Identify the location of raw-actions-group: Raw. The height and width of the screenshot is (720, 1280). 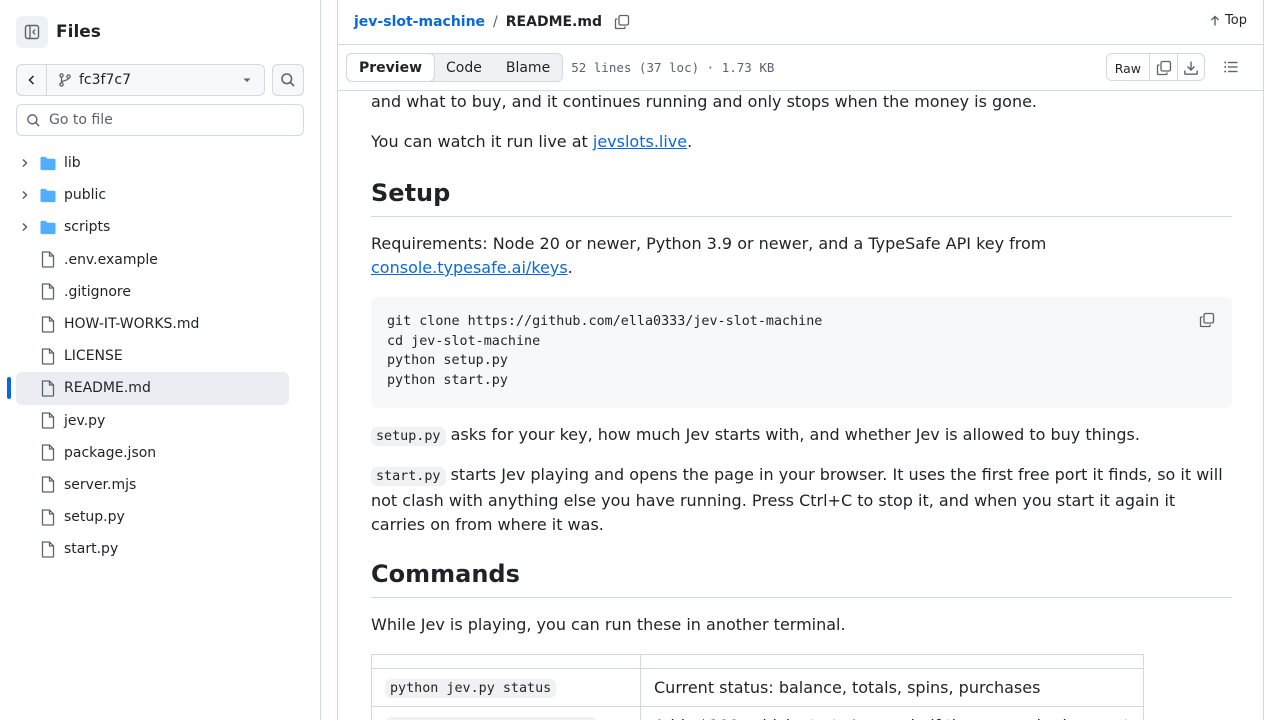
(1155, 67).